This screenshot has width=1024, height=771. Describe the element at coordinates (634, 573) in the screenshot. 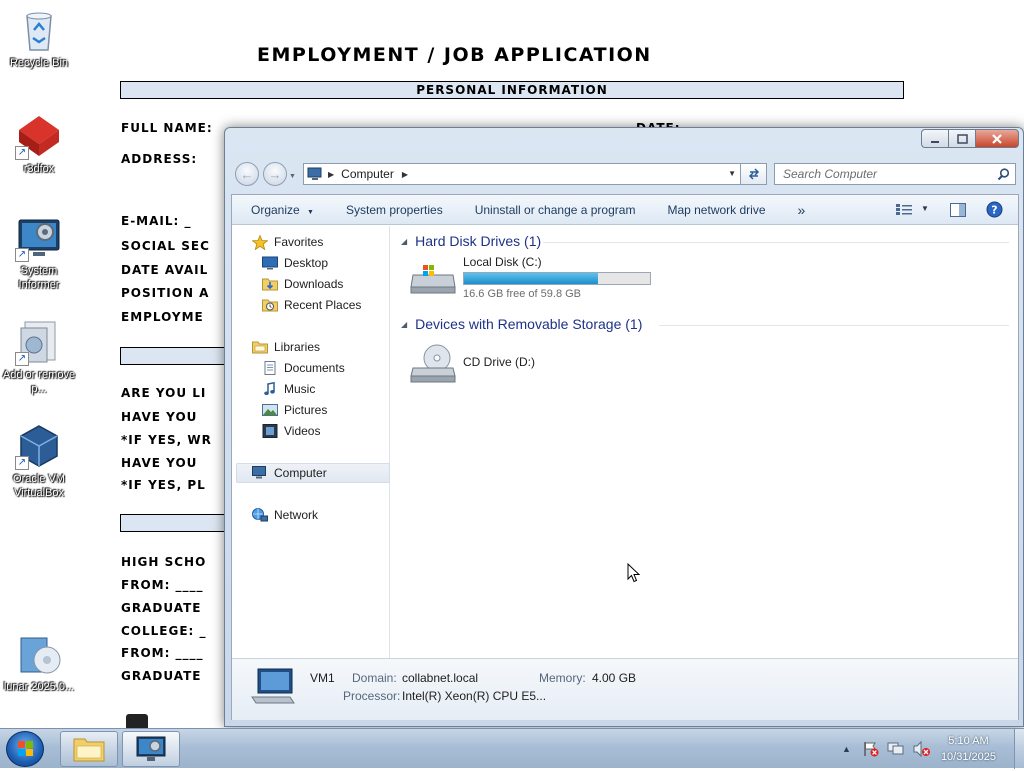

I see `mouse-cursor-icon` at that location.